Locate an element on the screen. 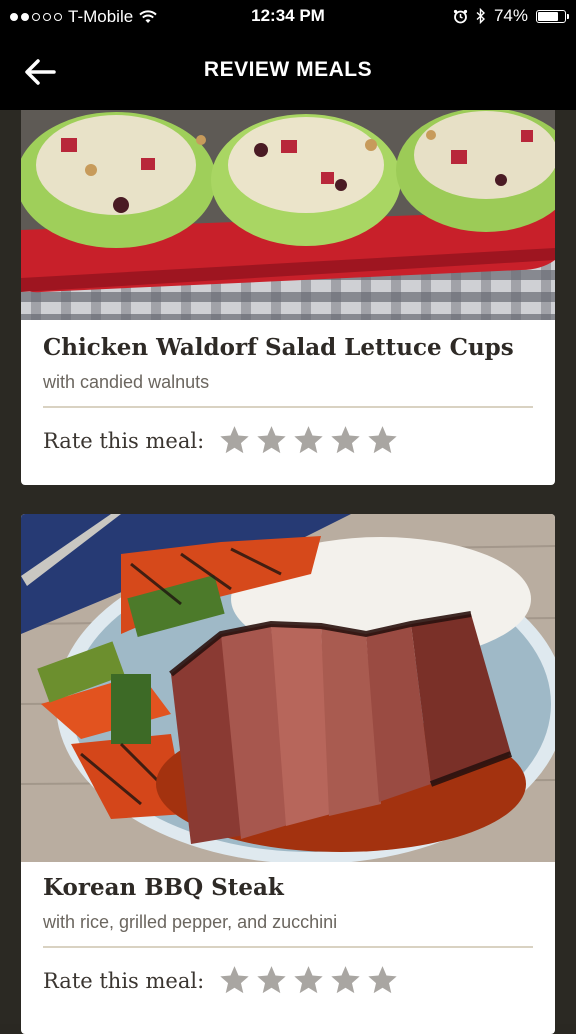  nav-bar: REVIEW MEALS is located at coordinates (288, 72).